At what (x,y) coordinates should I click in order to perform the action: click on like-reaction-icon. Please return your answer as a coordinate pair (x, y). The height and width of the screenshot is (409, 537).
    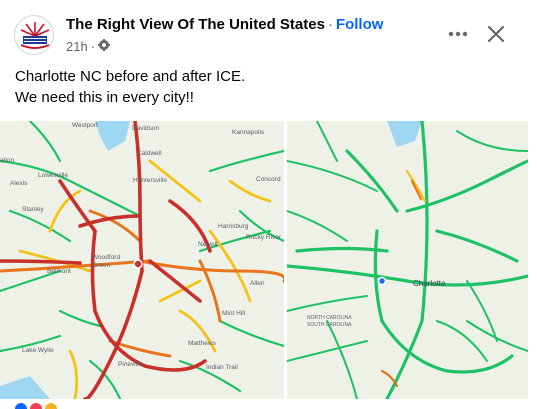
    Looking at the image, I should click on (21, 406).